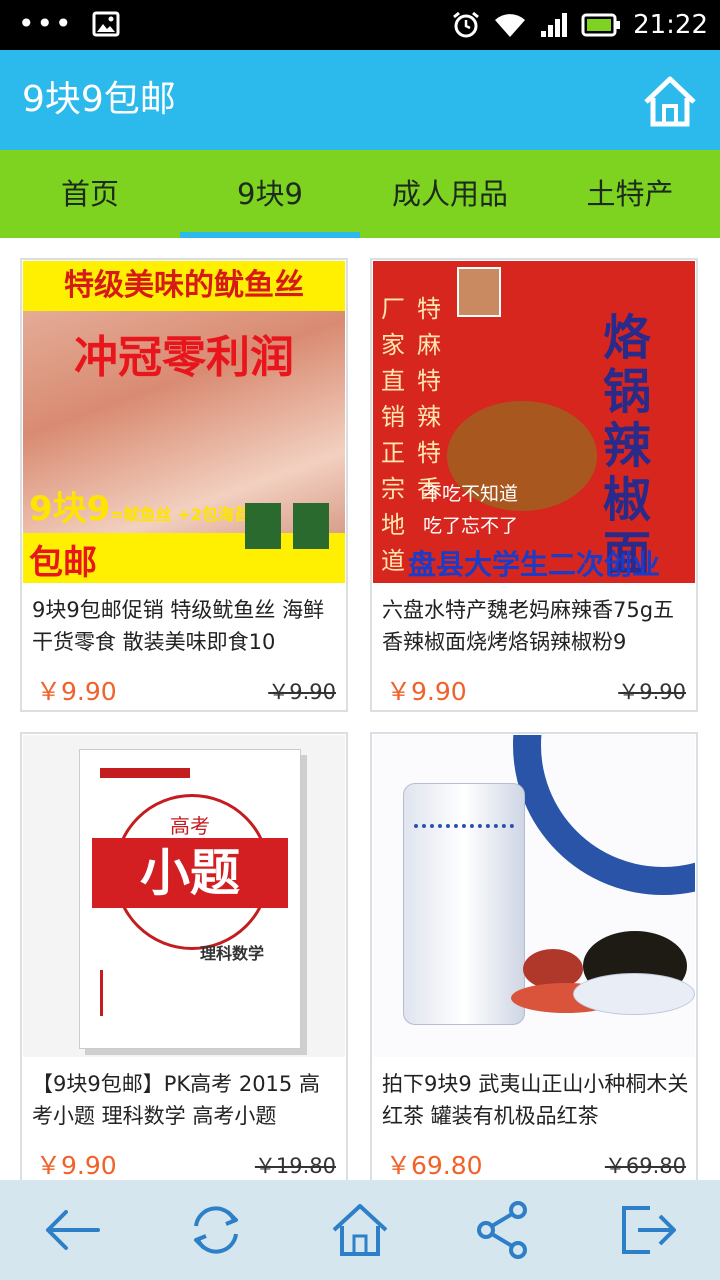 This screenshot has width=720, height=1280. Describe the element at coordinates (434, 1165) in the screenshot. I see `product-price: ￥69.80` at that location.